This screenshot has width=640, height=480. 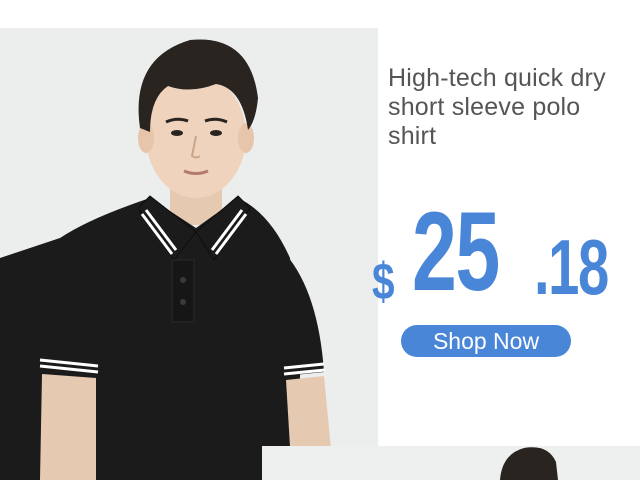 I want to click on shop-now-button: Shop Now, so click(x=486, y=341).